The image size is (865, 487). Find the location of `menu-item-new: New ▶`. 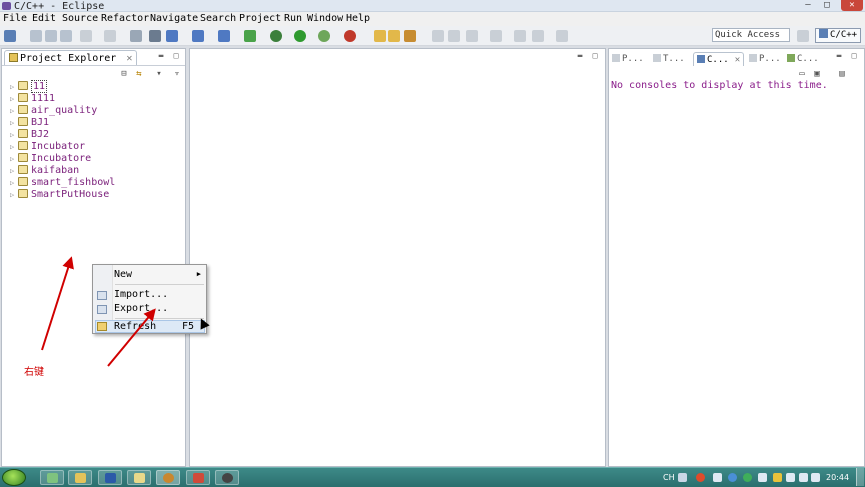

menu-item-new: New ▶ is located at coordinates (160, 274).